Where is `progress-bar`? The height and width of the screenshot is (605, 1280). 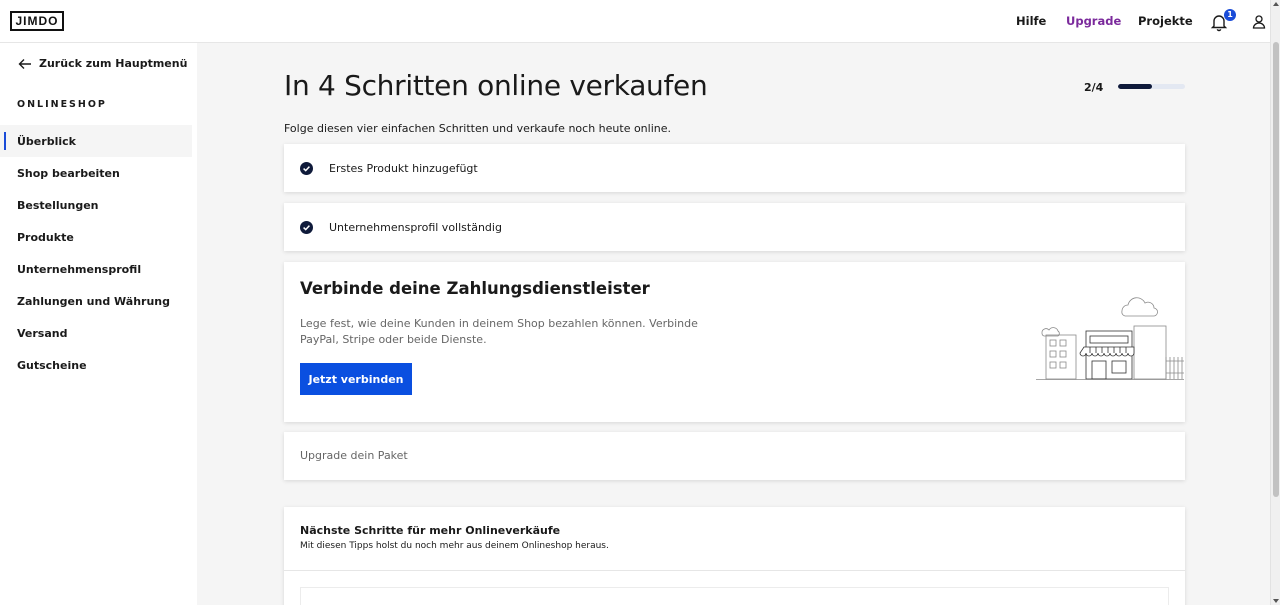 progress-bar is located at coordinates (1151, 86).